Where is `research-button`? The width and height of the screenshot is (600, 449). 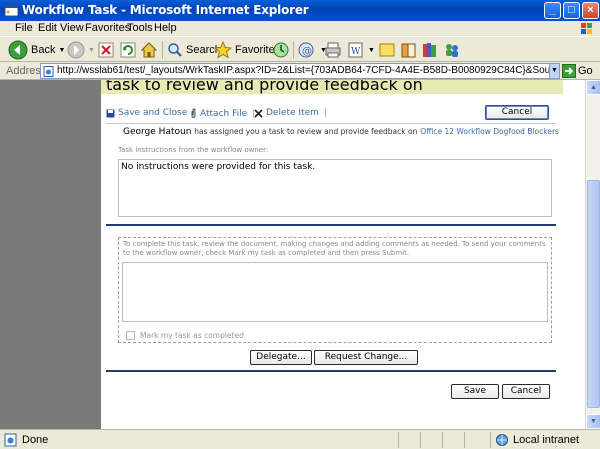 research-button is located at coordinates (409, 50).